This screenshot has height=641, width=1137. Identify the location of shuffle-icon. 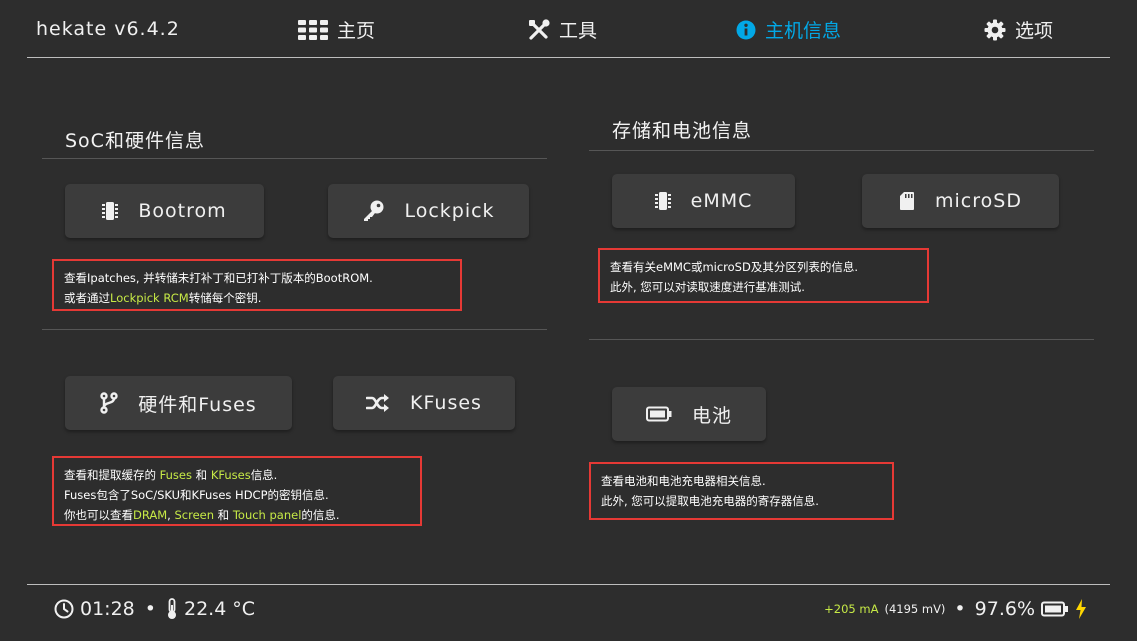
(378, 403).